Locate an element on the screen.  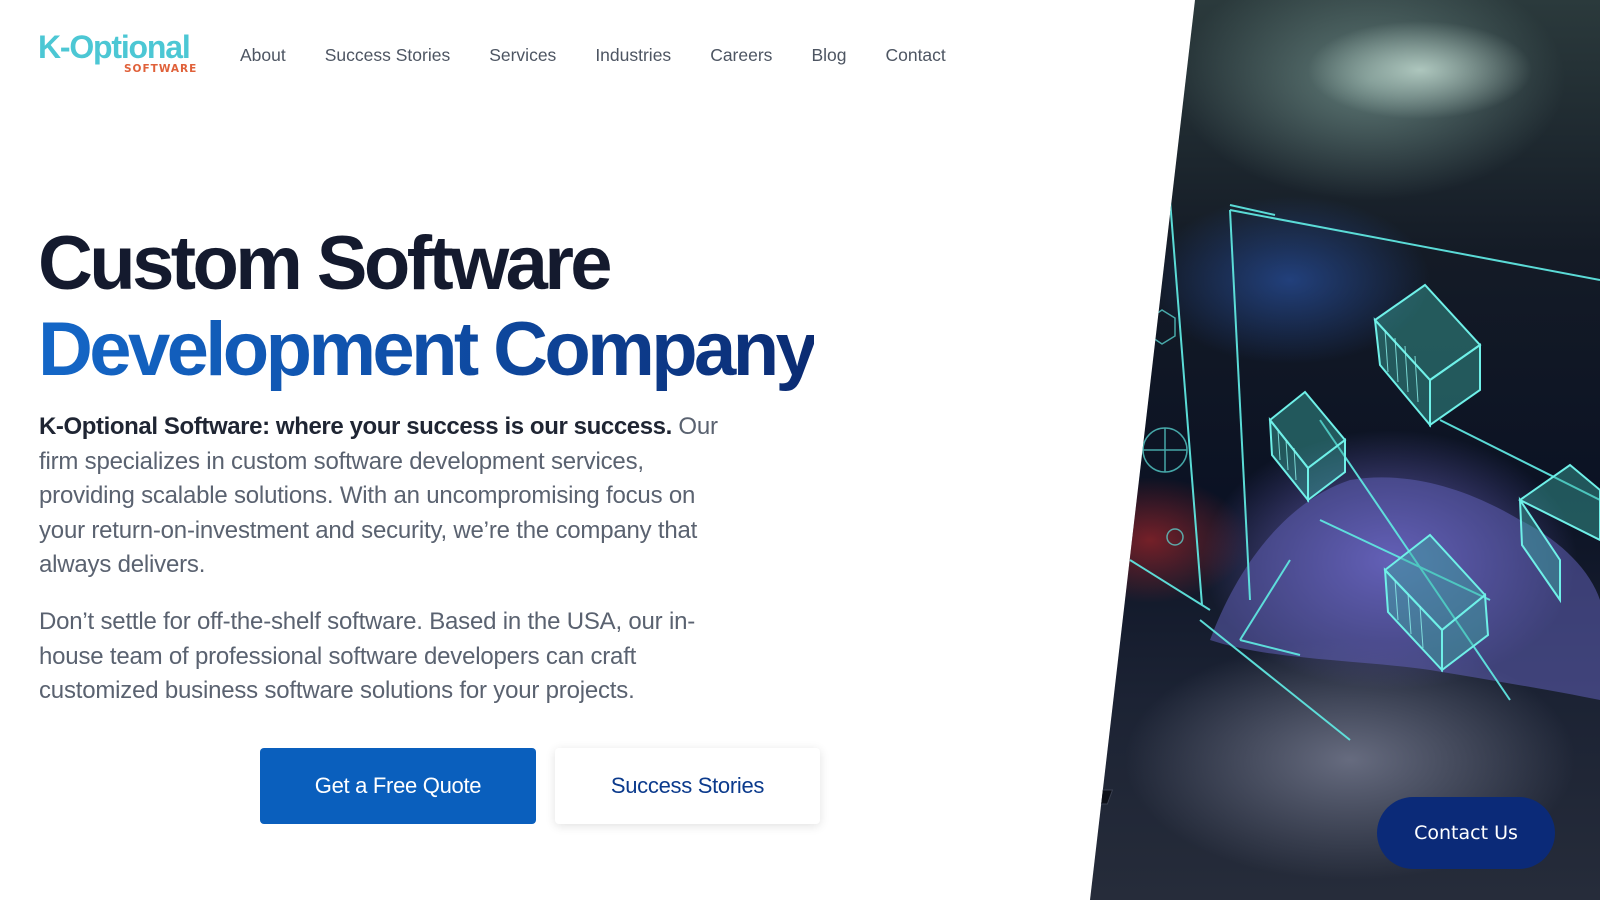
nav-item-about: About is located at coordinates (263, 55).